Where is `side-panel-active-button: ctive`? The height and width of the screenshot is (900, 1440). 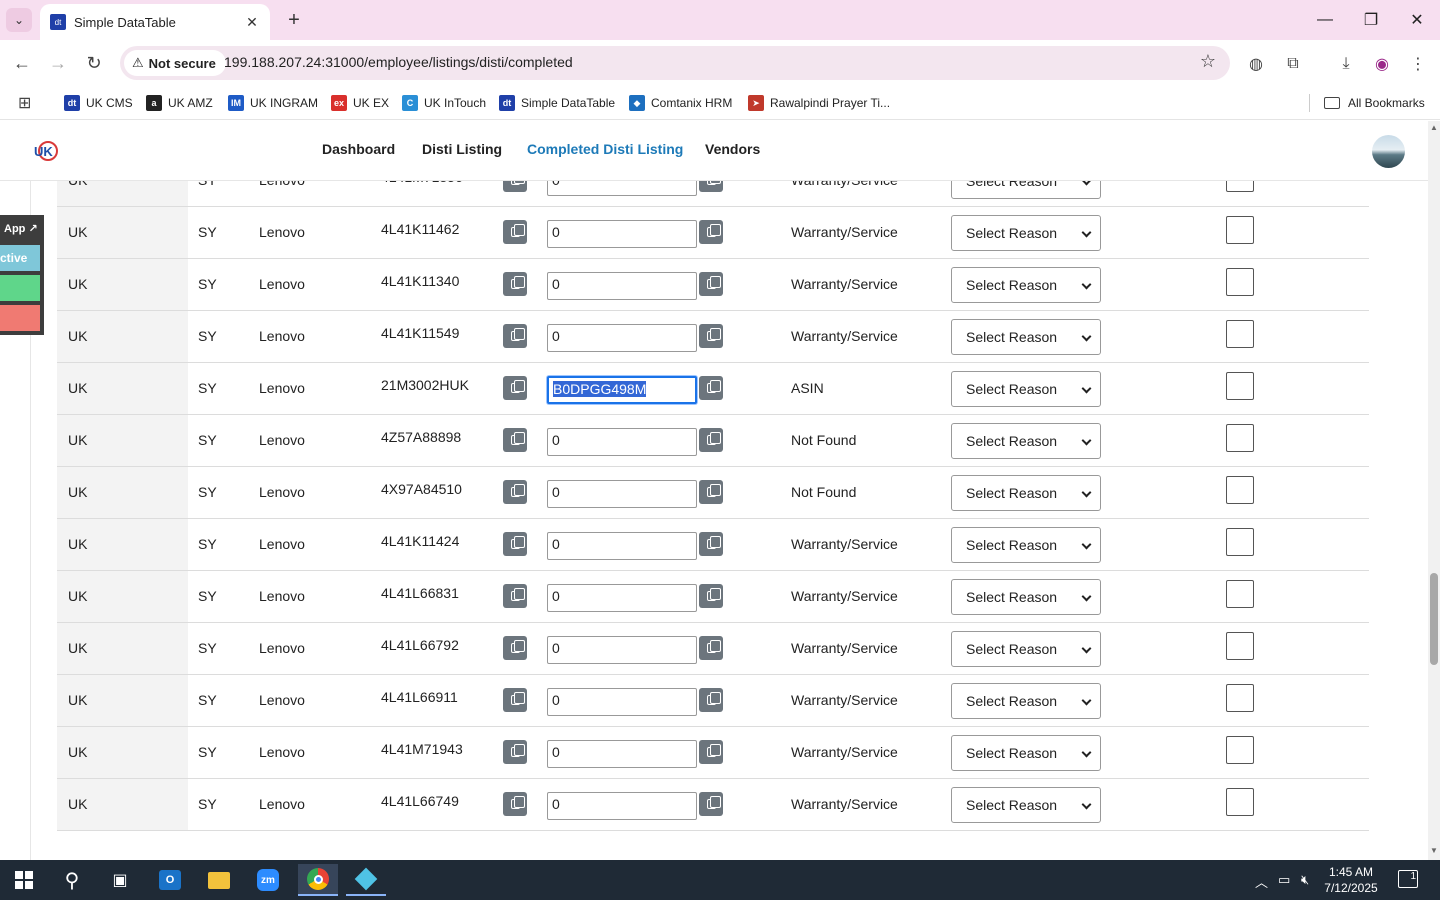
side-panel-active-button: ctive is located at coordinates (20, 258).